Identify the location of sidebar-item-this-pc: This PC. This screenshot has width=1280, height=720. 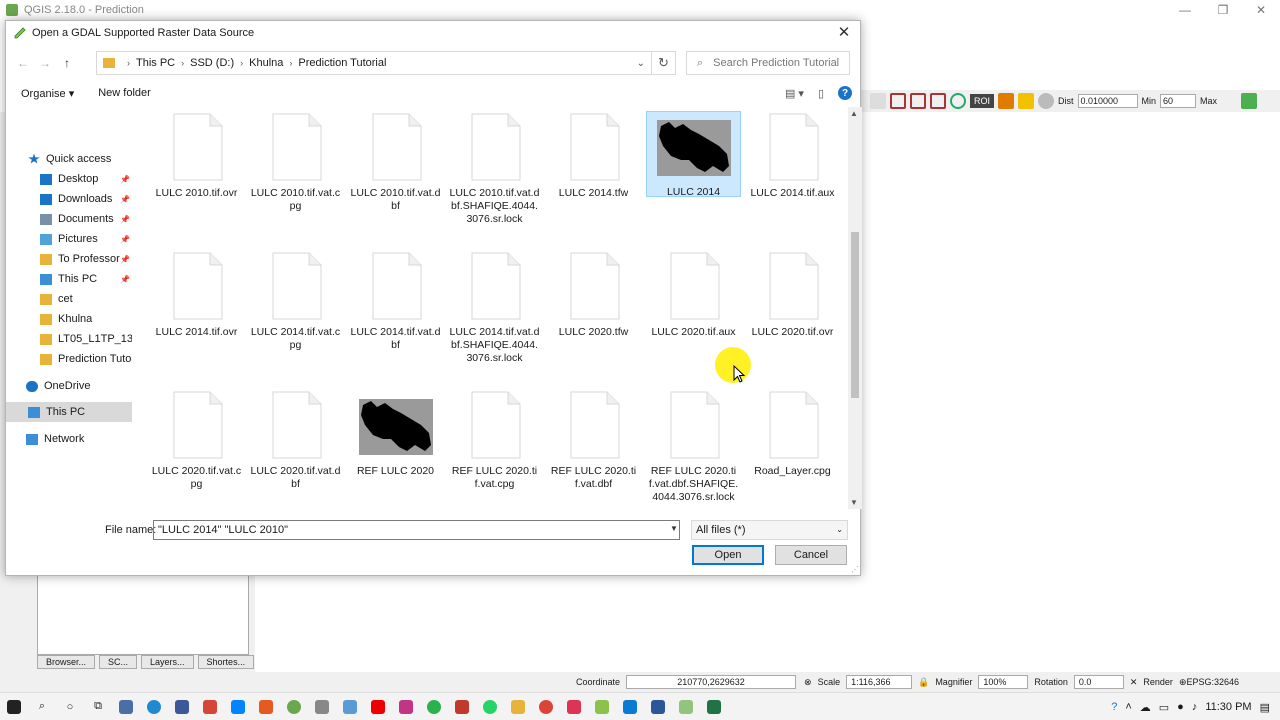
(69, 412).